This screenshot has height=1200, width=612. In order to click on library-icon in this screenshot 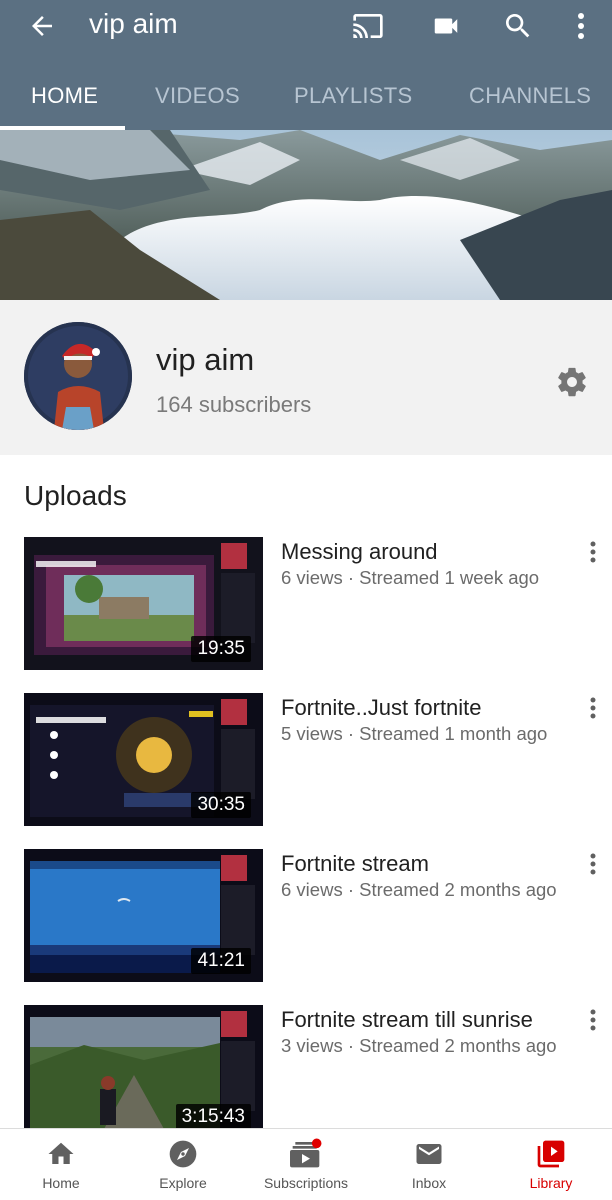, I will do `click(551, 1154)`.